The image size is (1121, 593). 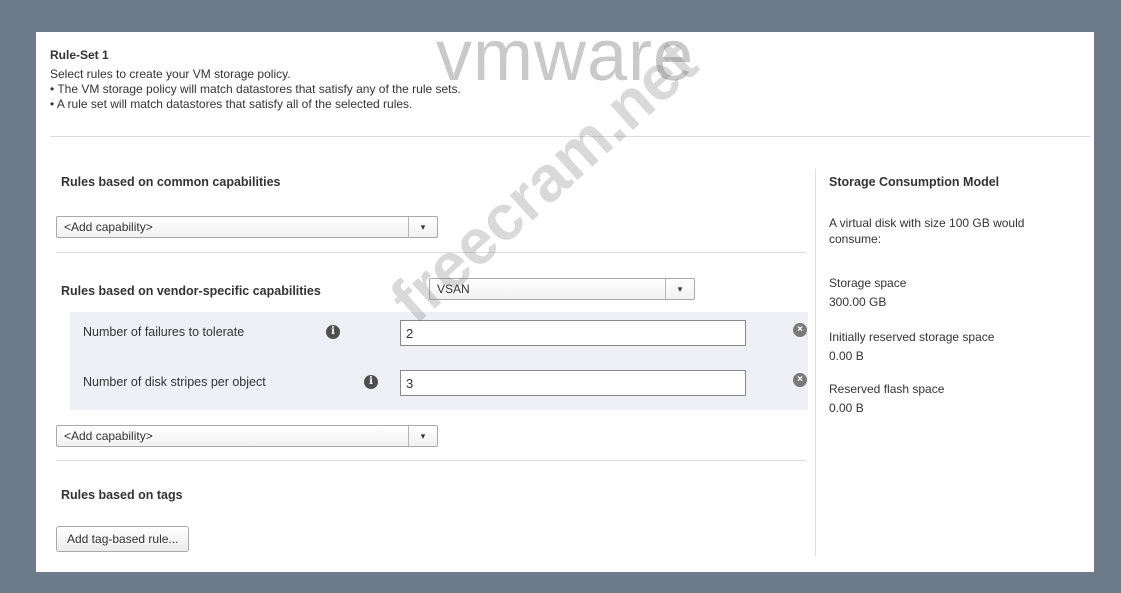 I want to click on tags-heading: Rules based on tags, so click(x=122, y=495).